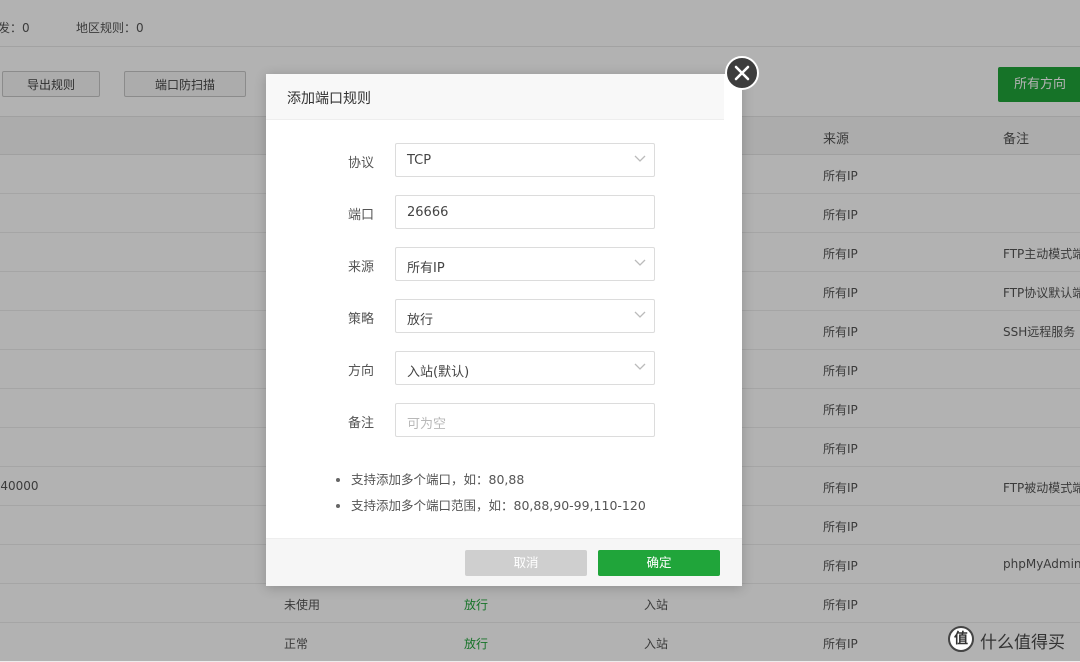 The height and width of the screenshot is (662, 1080). I want to click on cancel-button: 取消, so click(526, 563).